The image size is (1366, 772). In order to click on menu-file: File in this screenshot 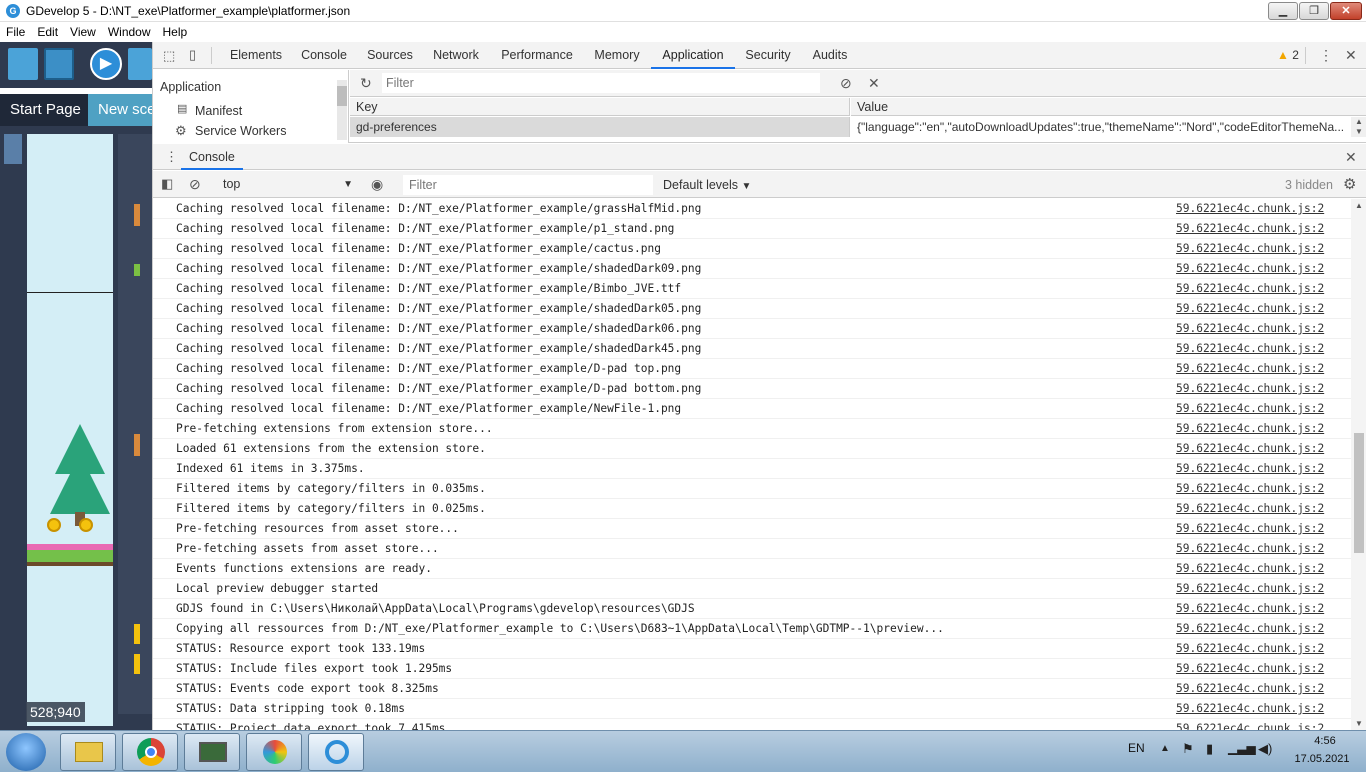, I will do `click(15, 32)`.